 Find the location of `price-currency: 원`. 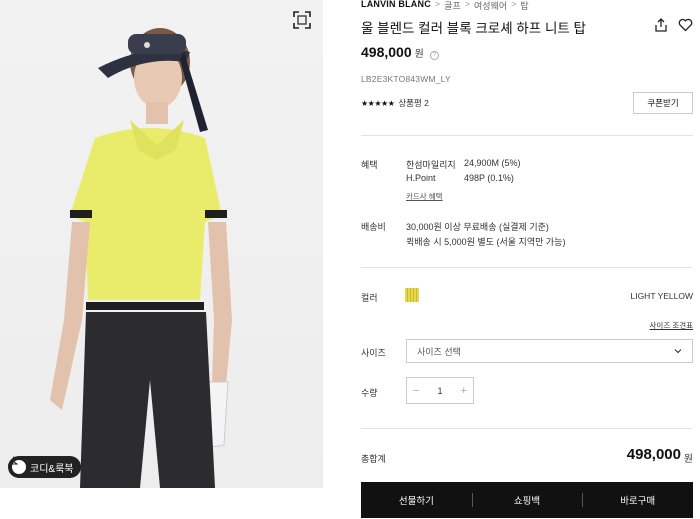

price-currency: 원 is located at coordinates (419, 54).